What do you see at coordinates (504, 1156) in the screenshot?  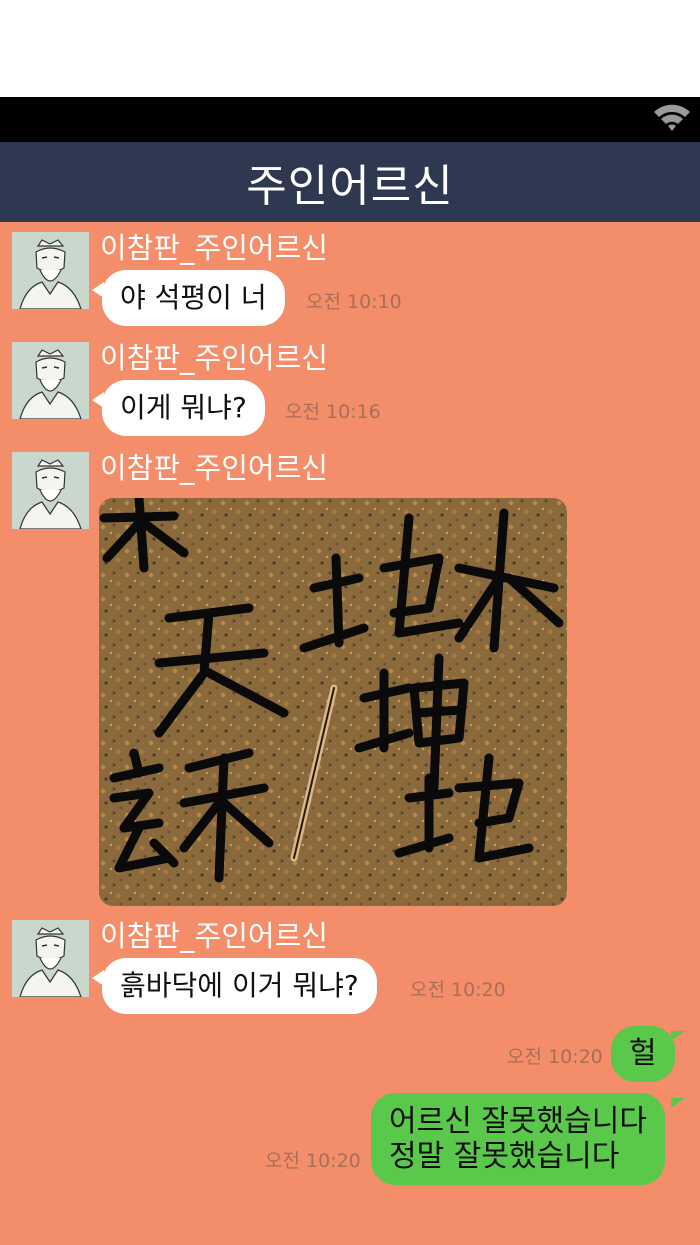 I see `message-text-line: 정말 잘못했습니다` at bounding box center [504, 1156].